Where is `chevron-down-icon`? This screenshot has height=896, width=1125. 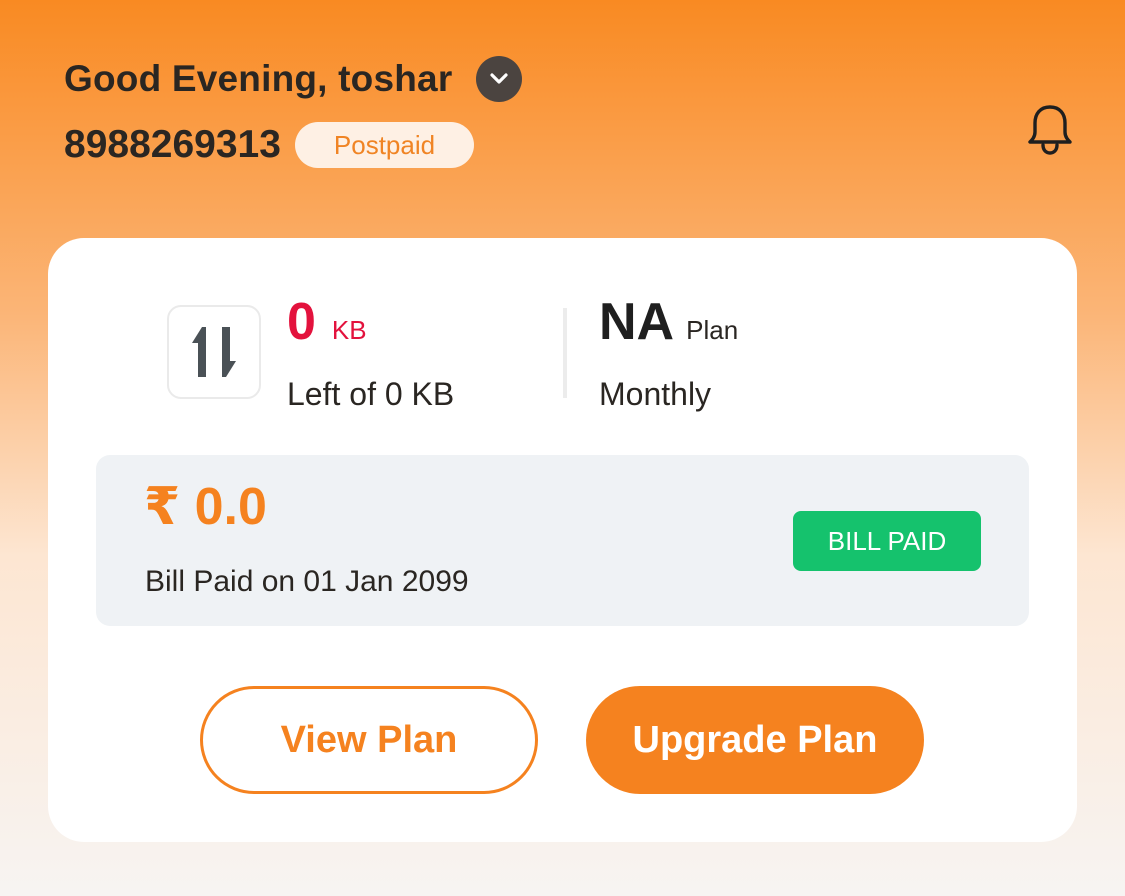 chevron-down-icon is located at coordinates (499, 78).